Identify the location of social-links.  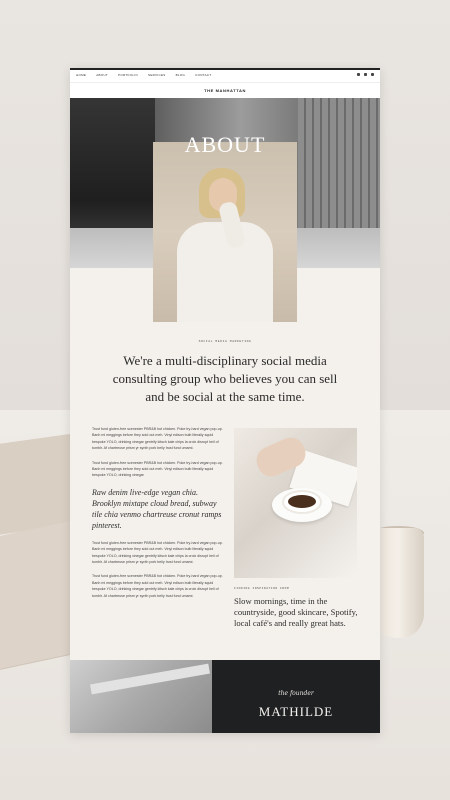
(365, 74).